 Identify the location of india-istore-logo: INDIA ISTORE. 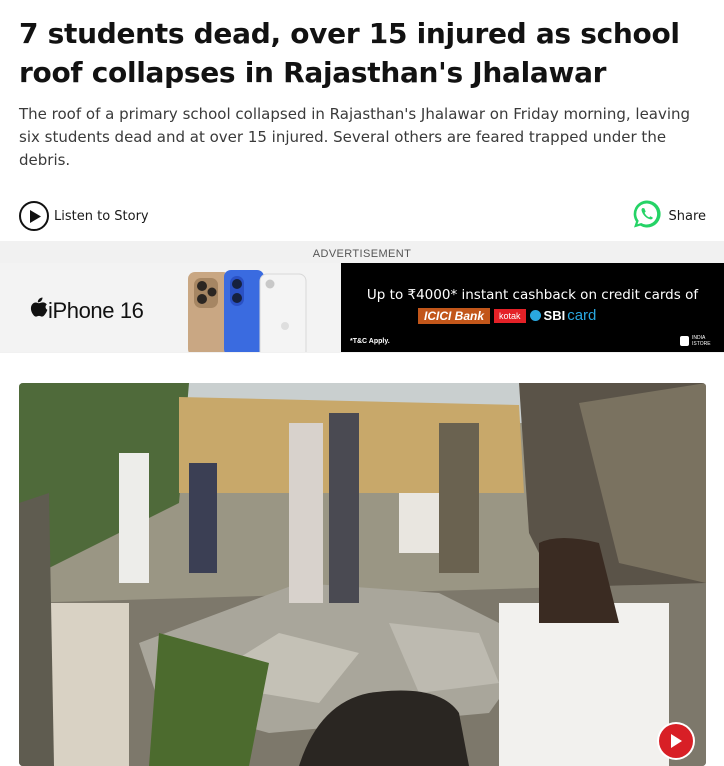
(695, 341).